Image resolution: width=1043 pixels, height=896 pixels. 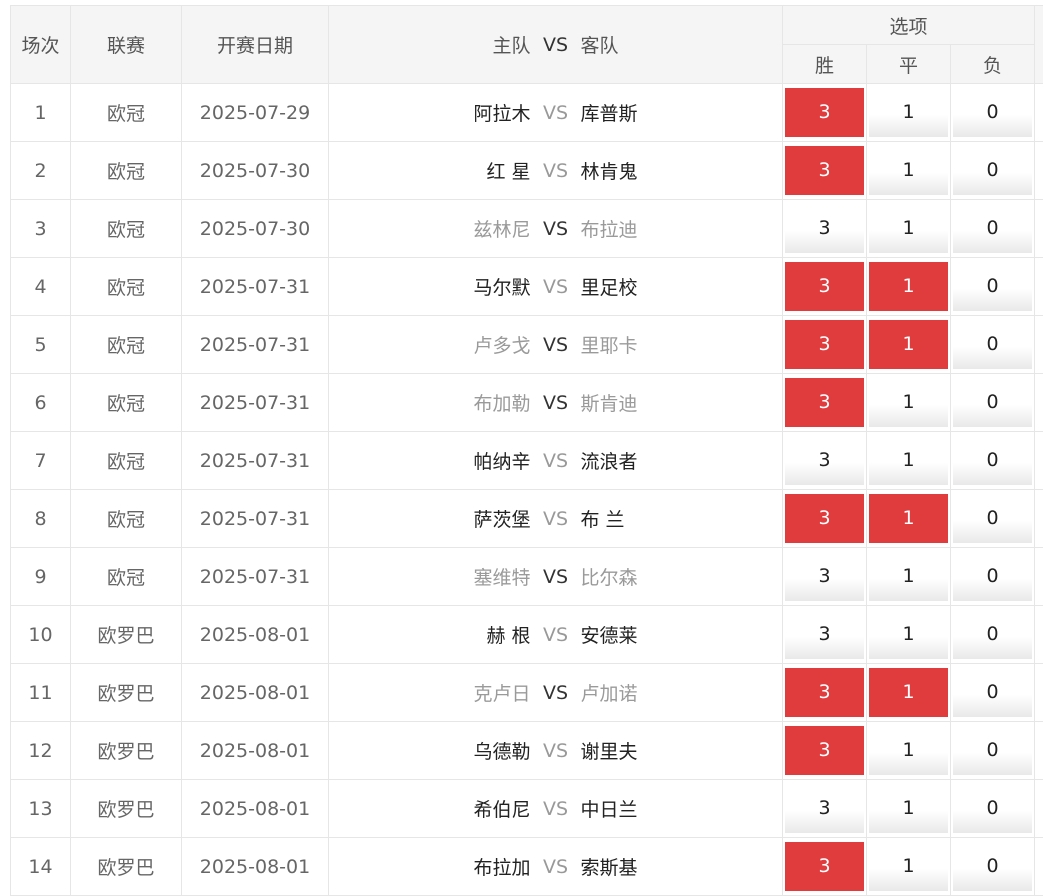 What do you see at coordinates (556, 577) in the screenshot?
I see `match-cell: 塞维特 VS 比尔森` at bounding box center [556, 577].